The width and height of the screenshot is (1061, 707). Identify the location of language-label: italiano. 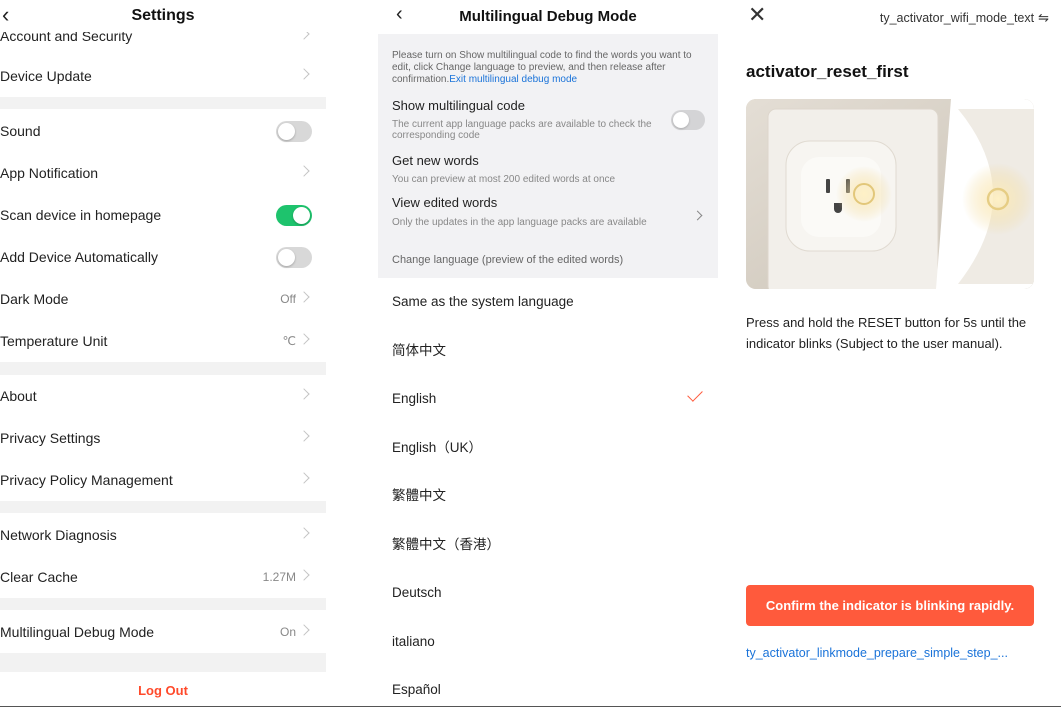
(413, 641).